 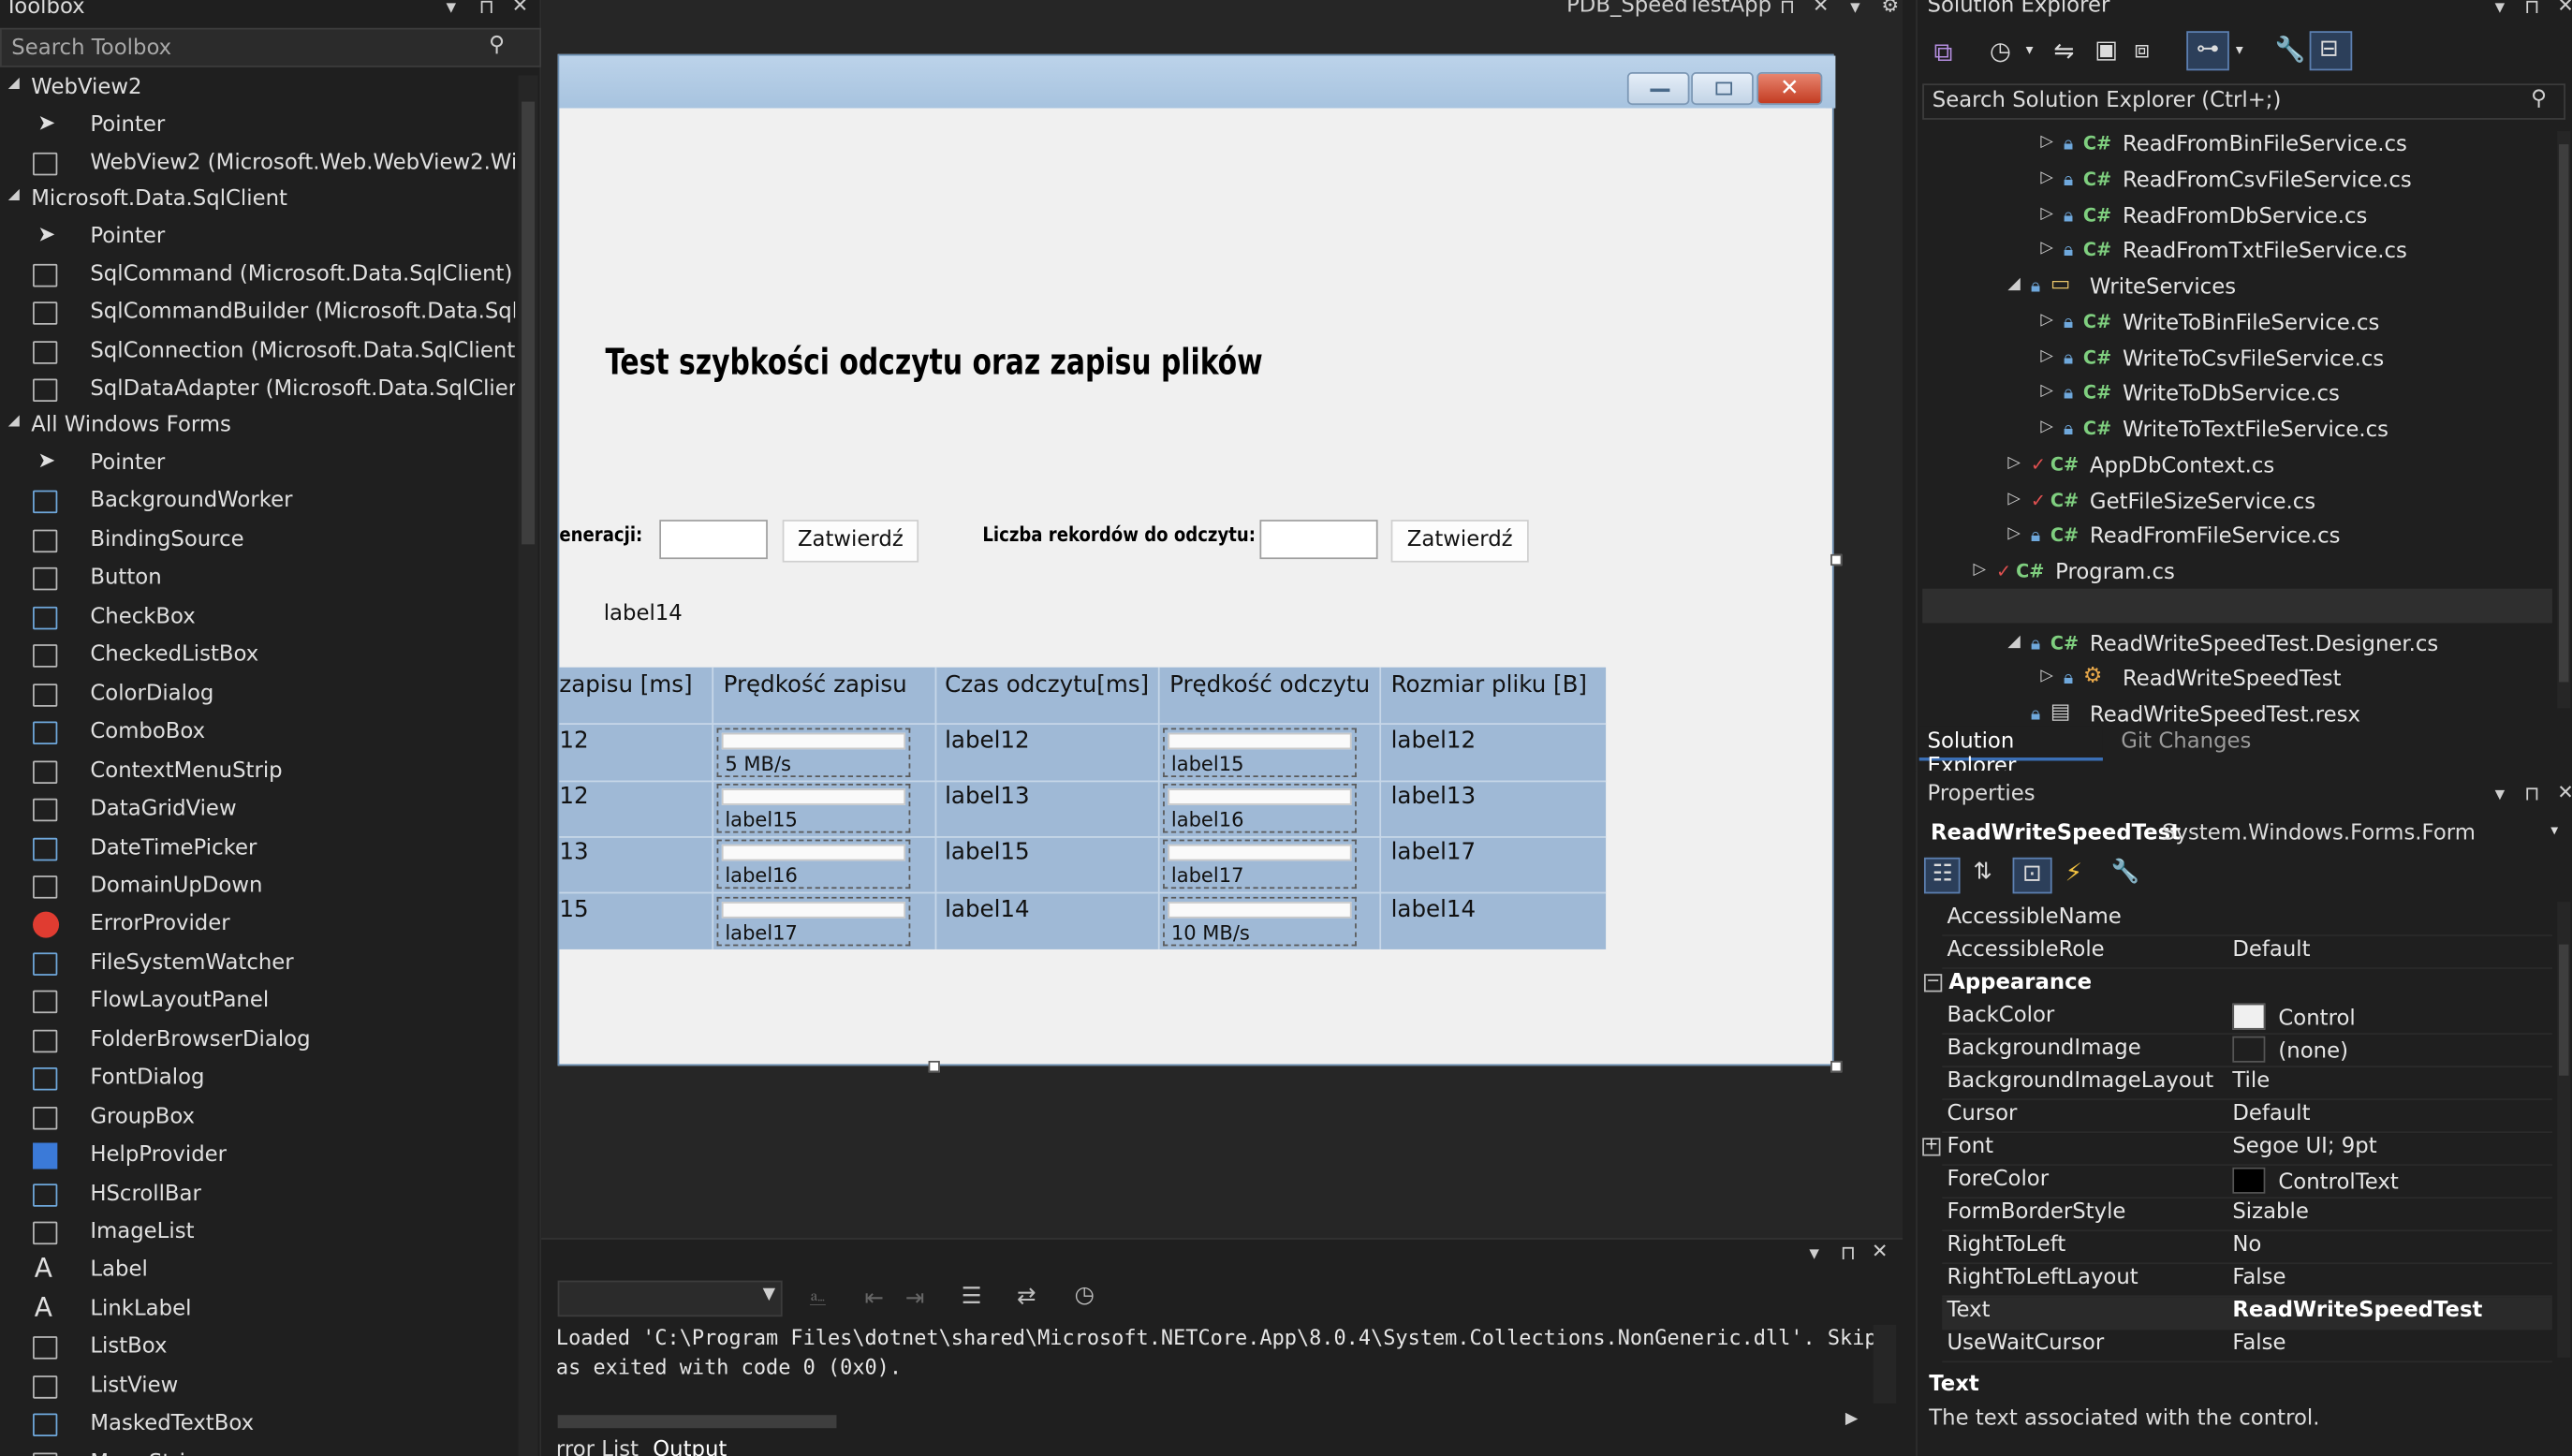 I want to click on toolbox-item: DataGridView, so click(x=257, y=811).